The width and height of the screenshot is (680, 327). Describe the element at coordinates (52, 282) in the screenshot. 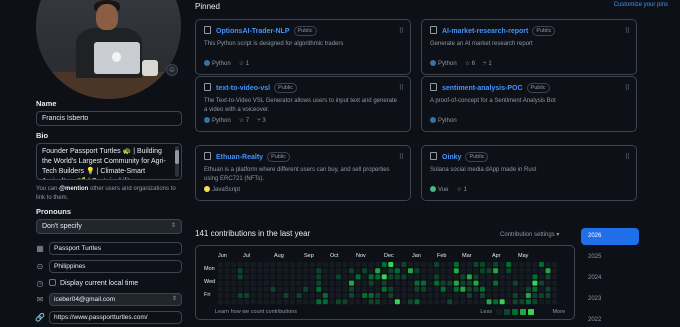

I see `local-time-checkbox` at that location.